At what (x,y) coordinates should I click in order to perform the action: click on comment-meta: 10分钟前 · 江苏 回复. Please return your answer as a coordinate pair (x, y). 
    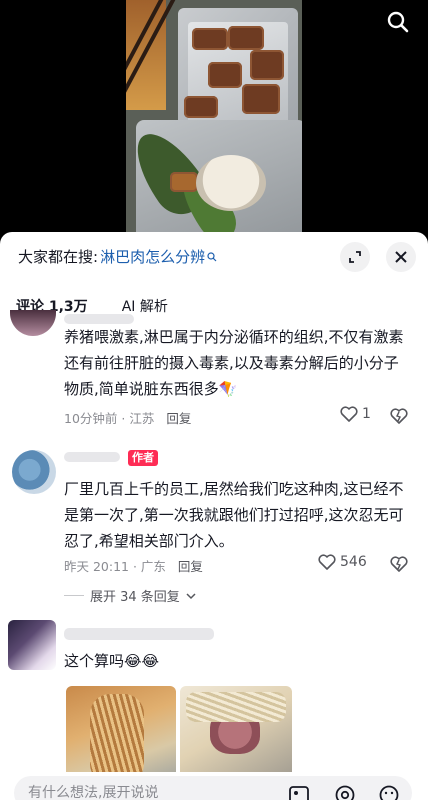
    Looking at the image, I should click on (127, 417).